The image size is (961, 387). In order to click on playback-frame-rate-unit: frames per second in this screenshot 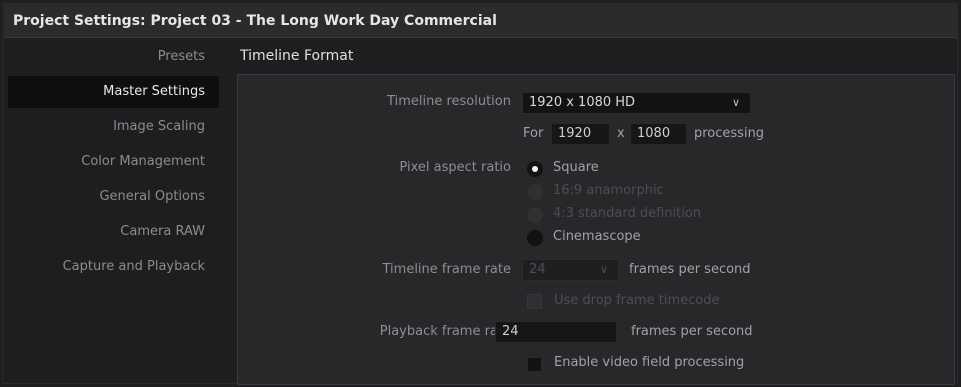, I will do `click(692, 331)`.